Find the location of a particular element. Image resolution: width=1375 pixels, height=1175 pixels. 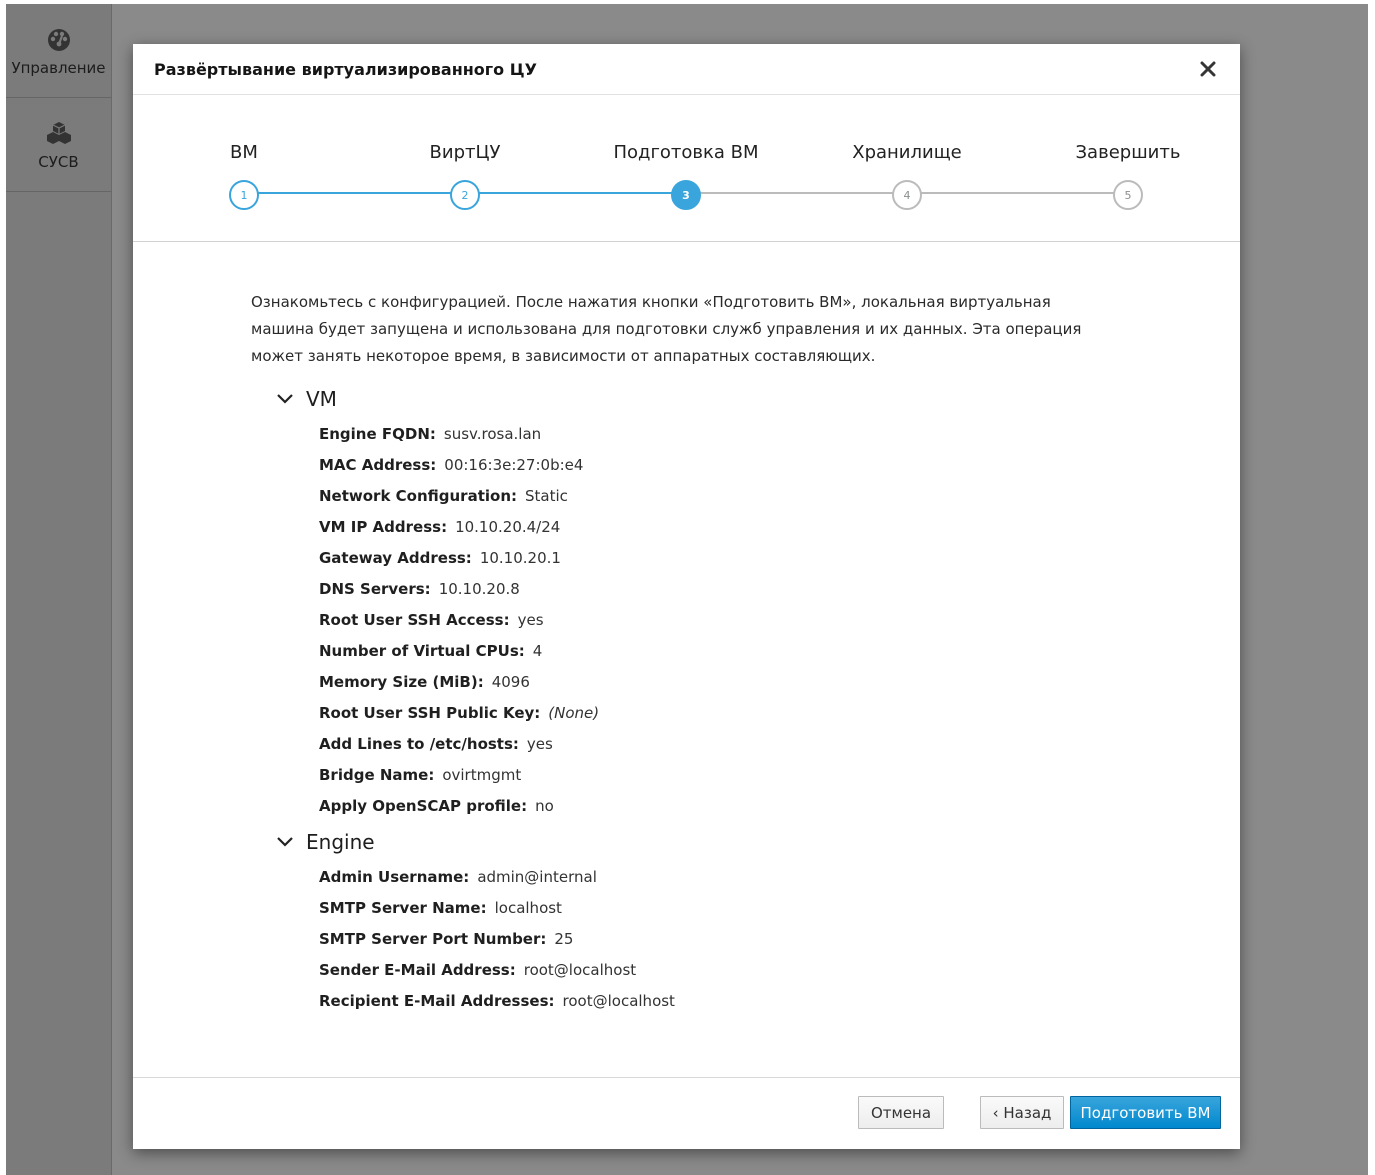

prepare-vm-button: Подготовить ВМ is located at coordinates (1145, 1112).